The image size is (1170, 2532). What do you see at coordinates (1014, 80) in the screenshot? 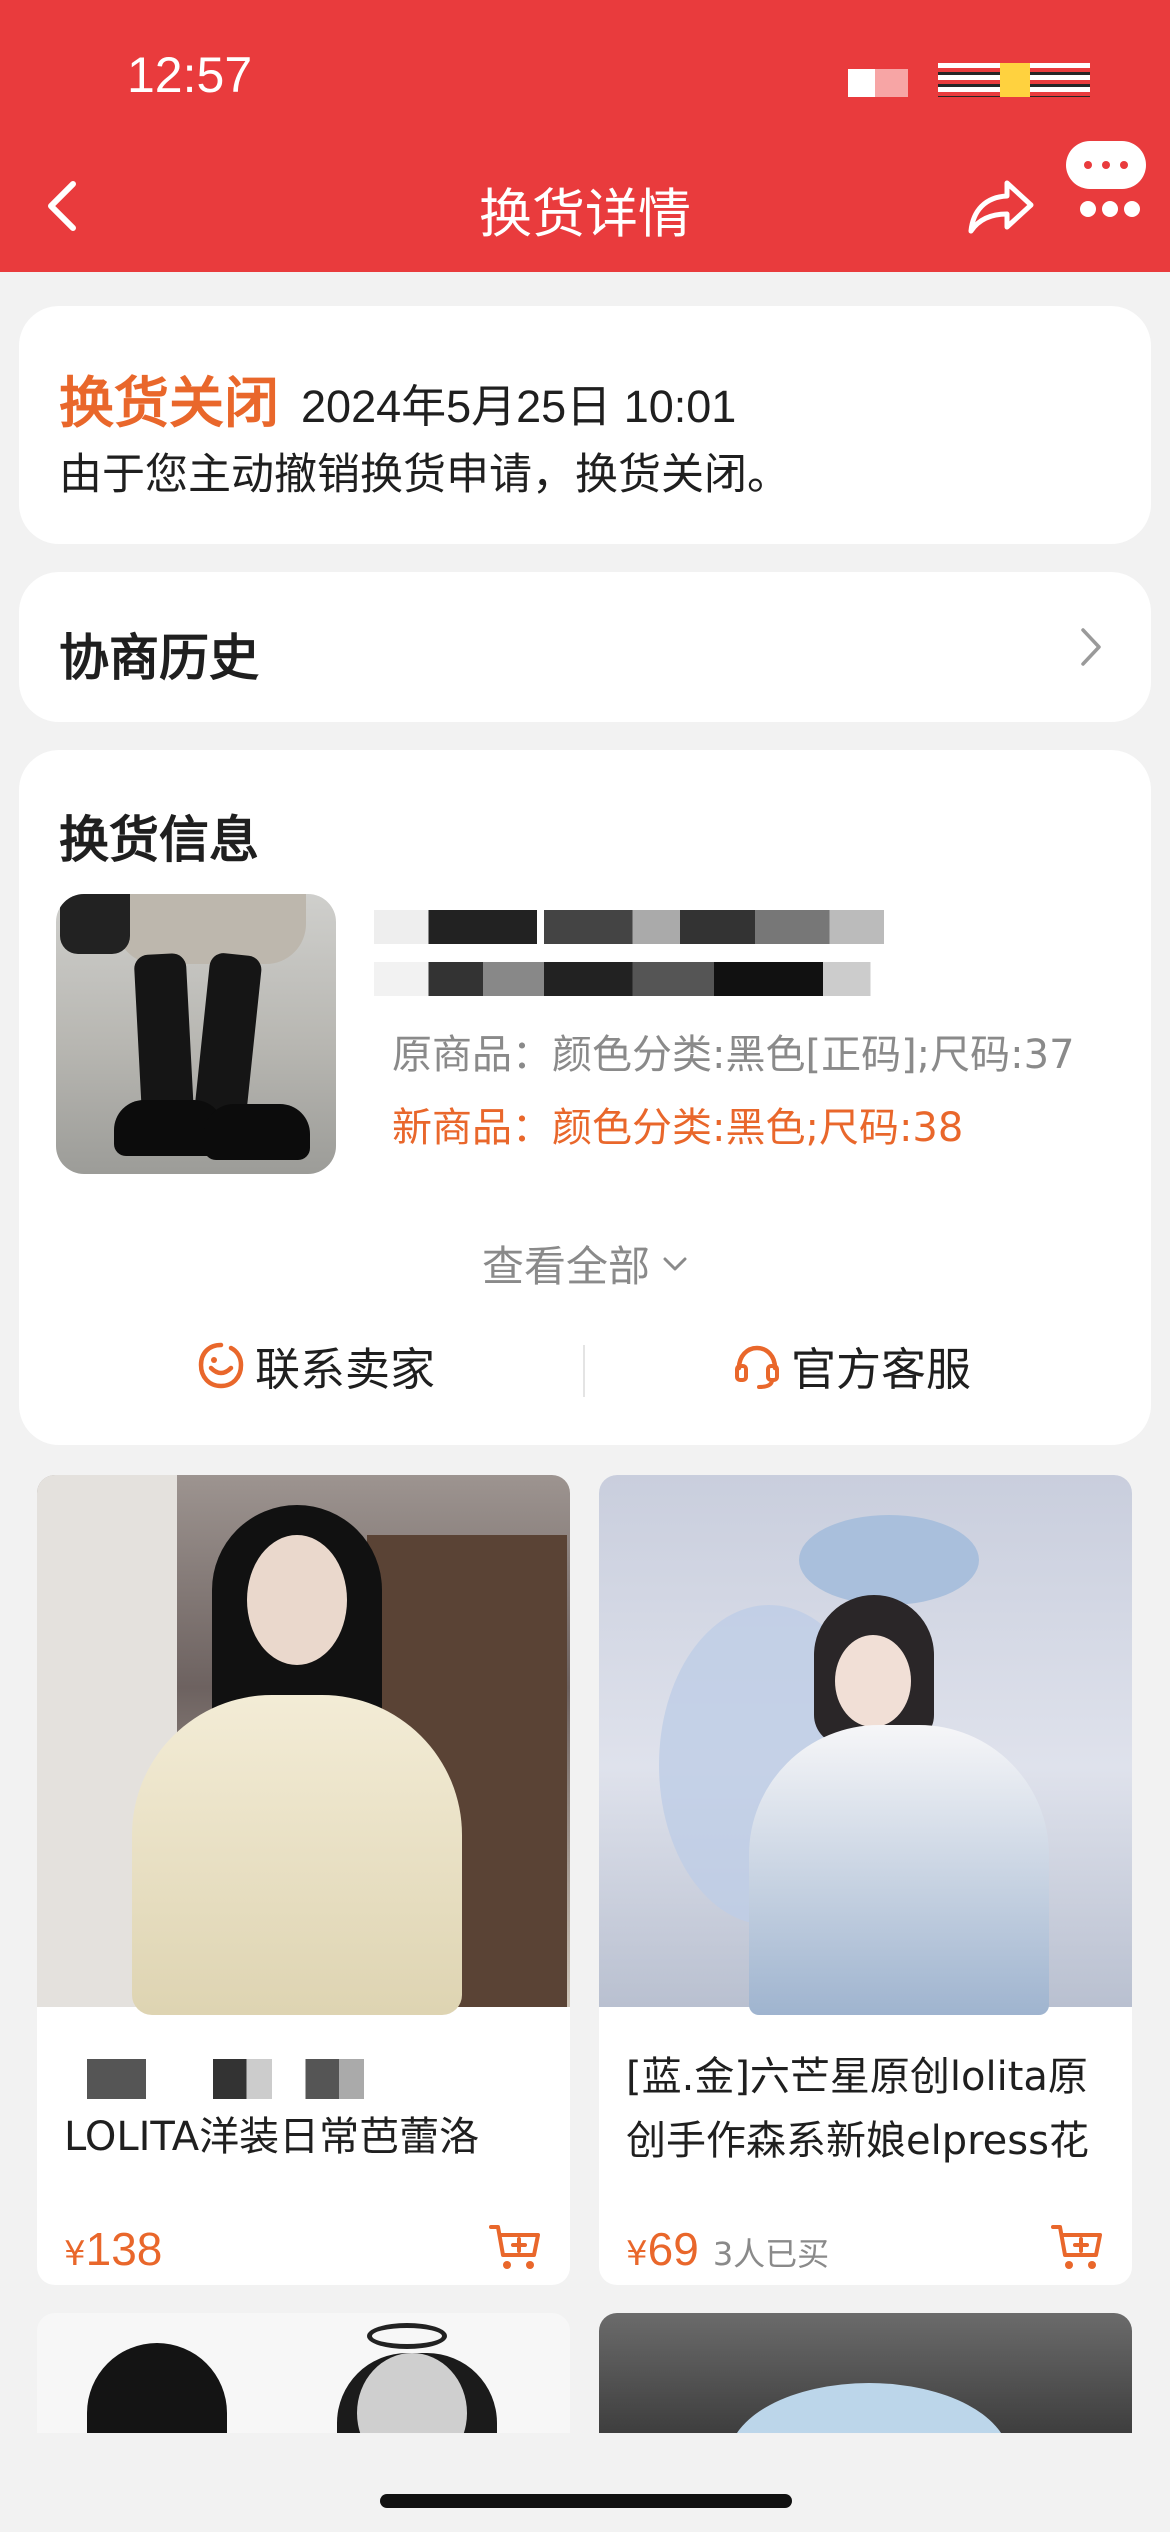
I see `battery-icon` at bounding box center [1014, 80].